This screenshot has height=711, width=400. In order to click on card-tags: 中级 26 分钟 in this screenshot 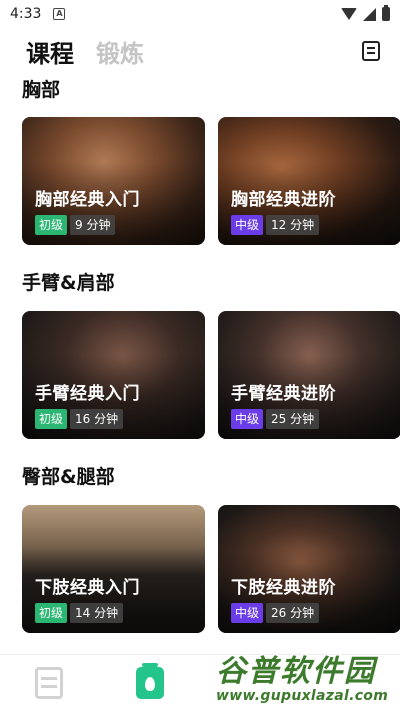, I will do `click(275, 613)`.